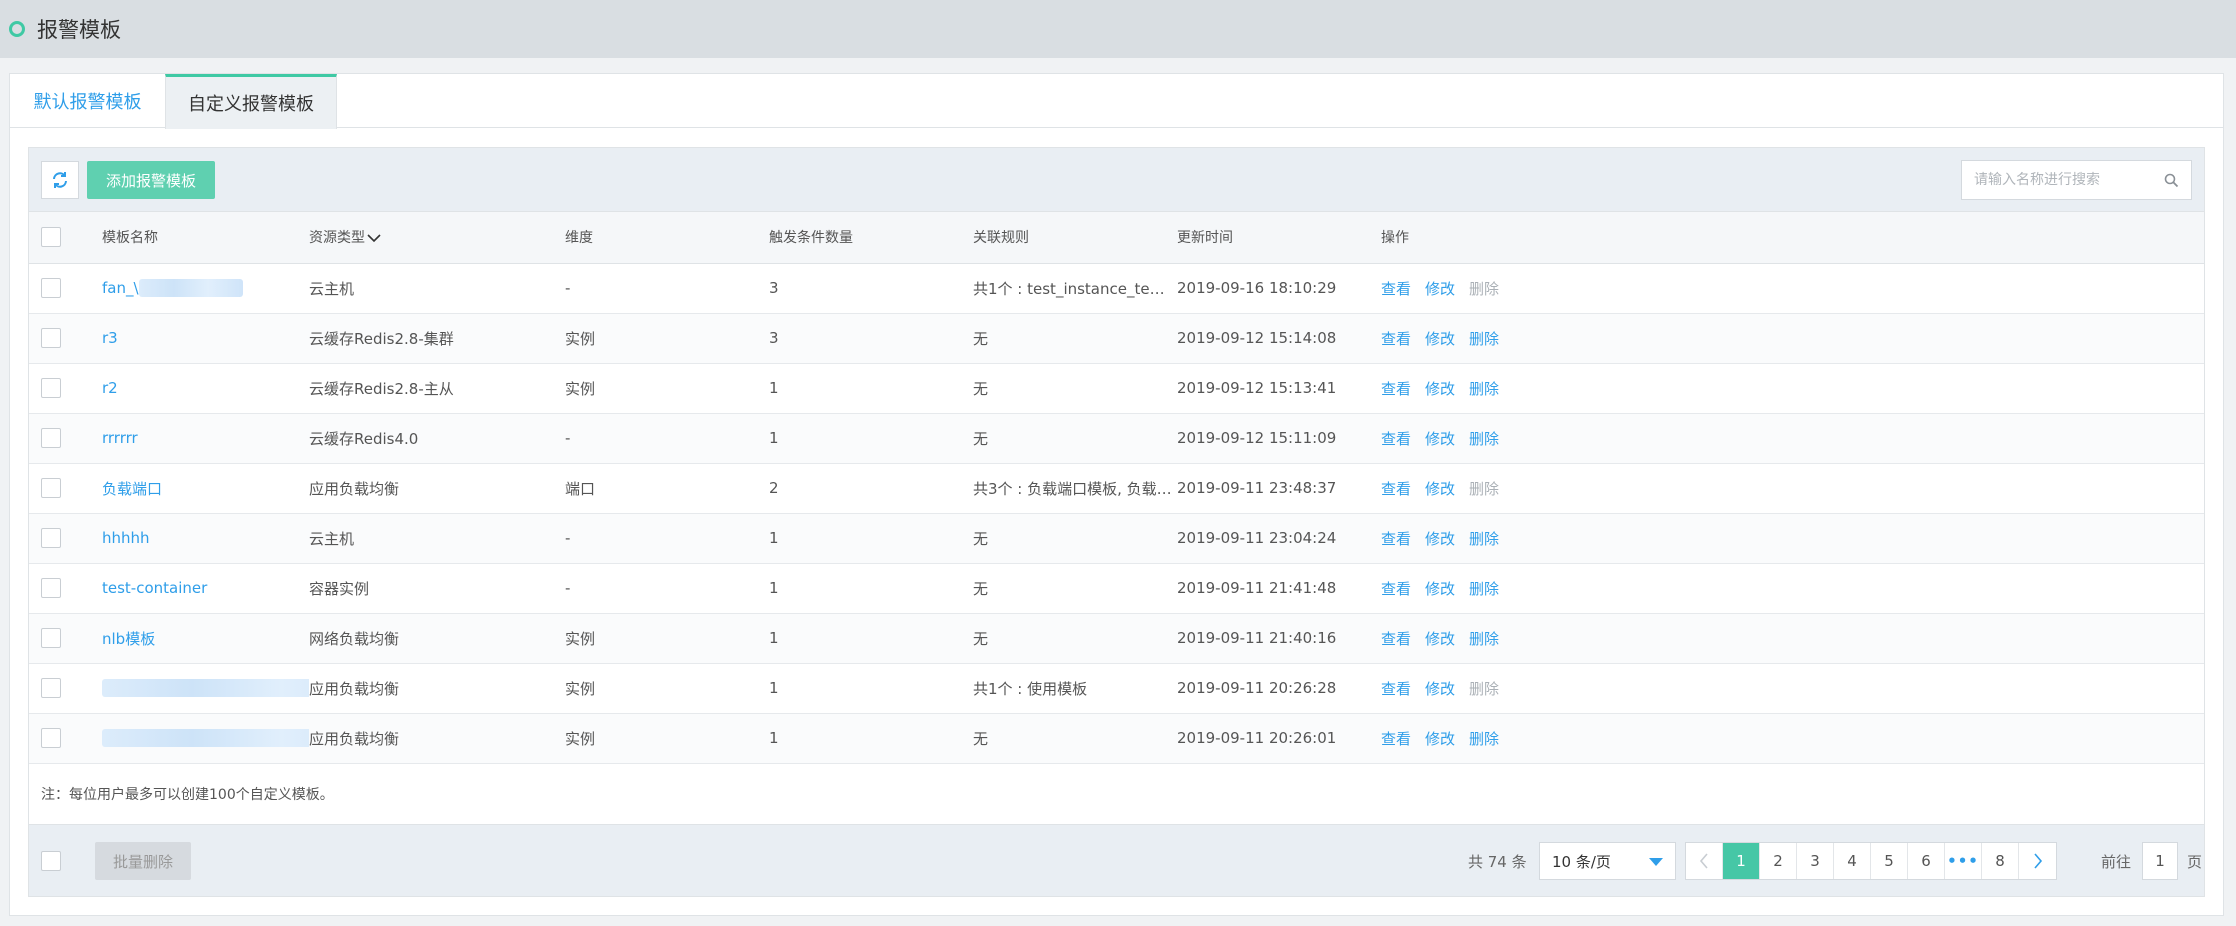 This screenshot has height=926, width=2236. I want to click on page-button: 6, so click(1926, 861).